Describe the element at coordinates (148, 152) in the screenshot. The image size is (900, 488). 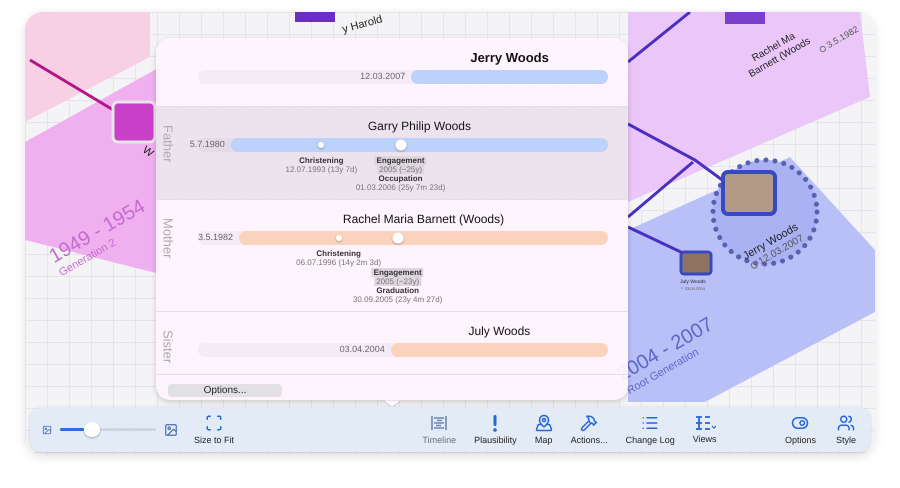
I see `person-name: W` at that location.